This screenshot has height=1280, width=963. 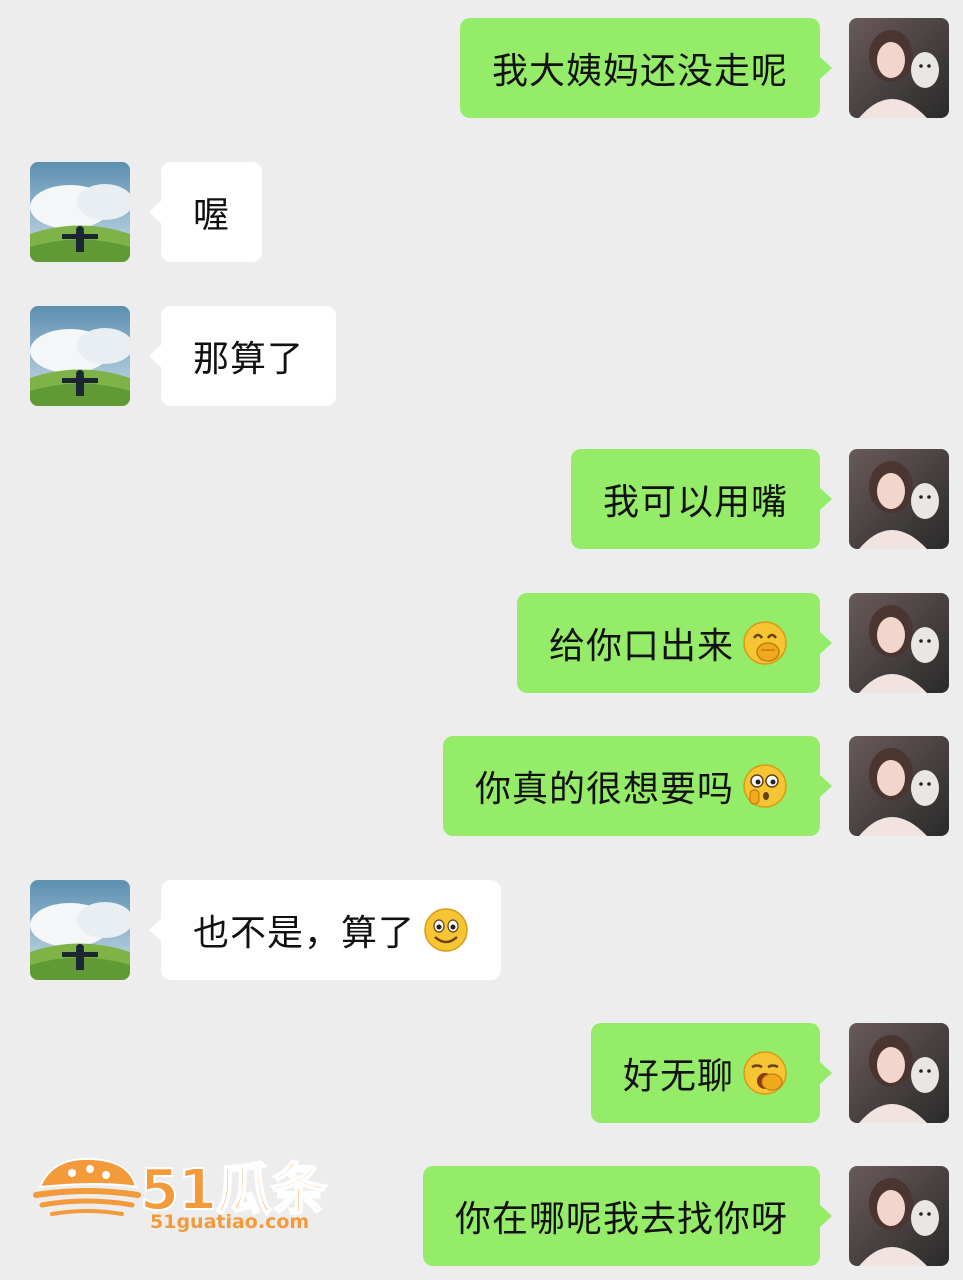 I want to click on watermark-url: 51guatiao.com, so click(x=230, y=1222).